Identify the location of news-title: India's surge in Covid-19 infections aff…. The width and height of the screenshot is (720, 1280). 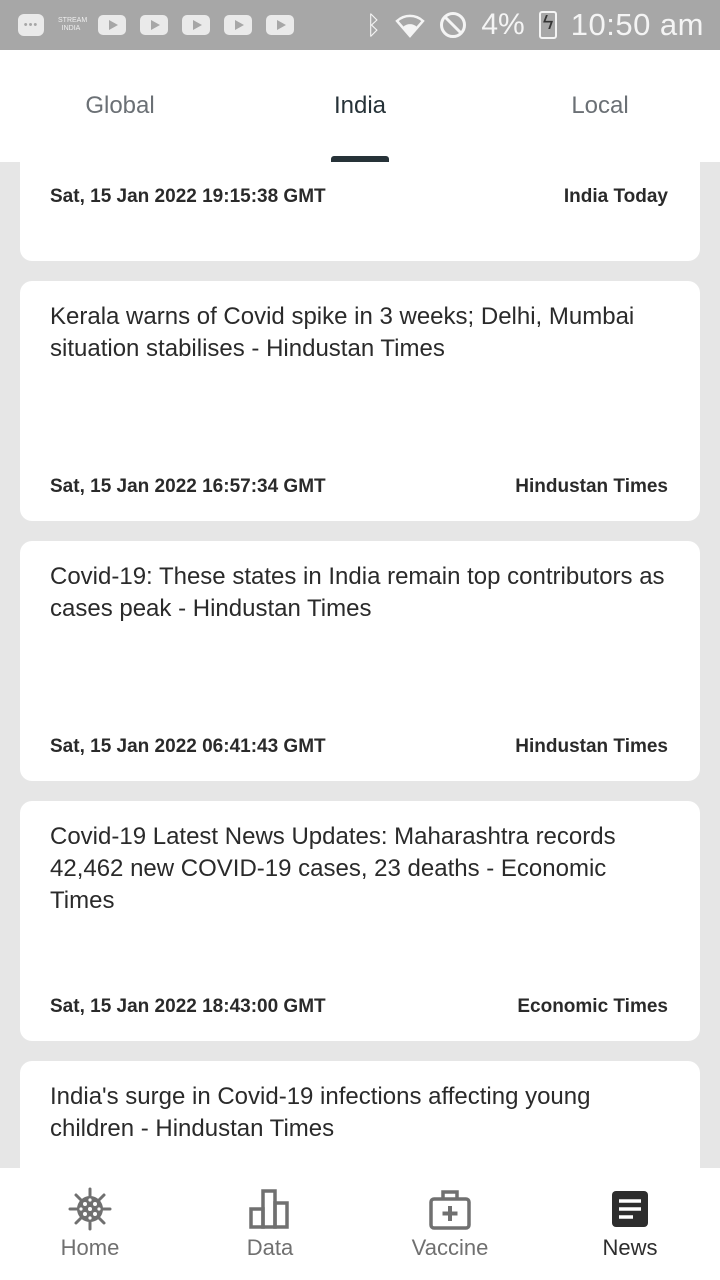
(320, 1112).